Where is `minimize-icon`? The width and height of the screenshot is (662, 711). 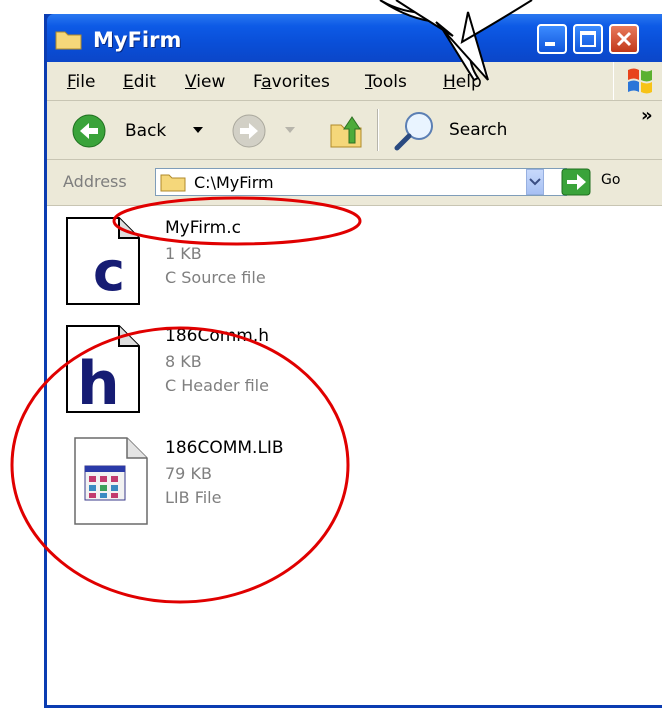
minimize-icon is located at coordinates (550, 44).